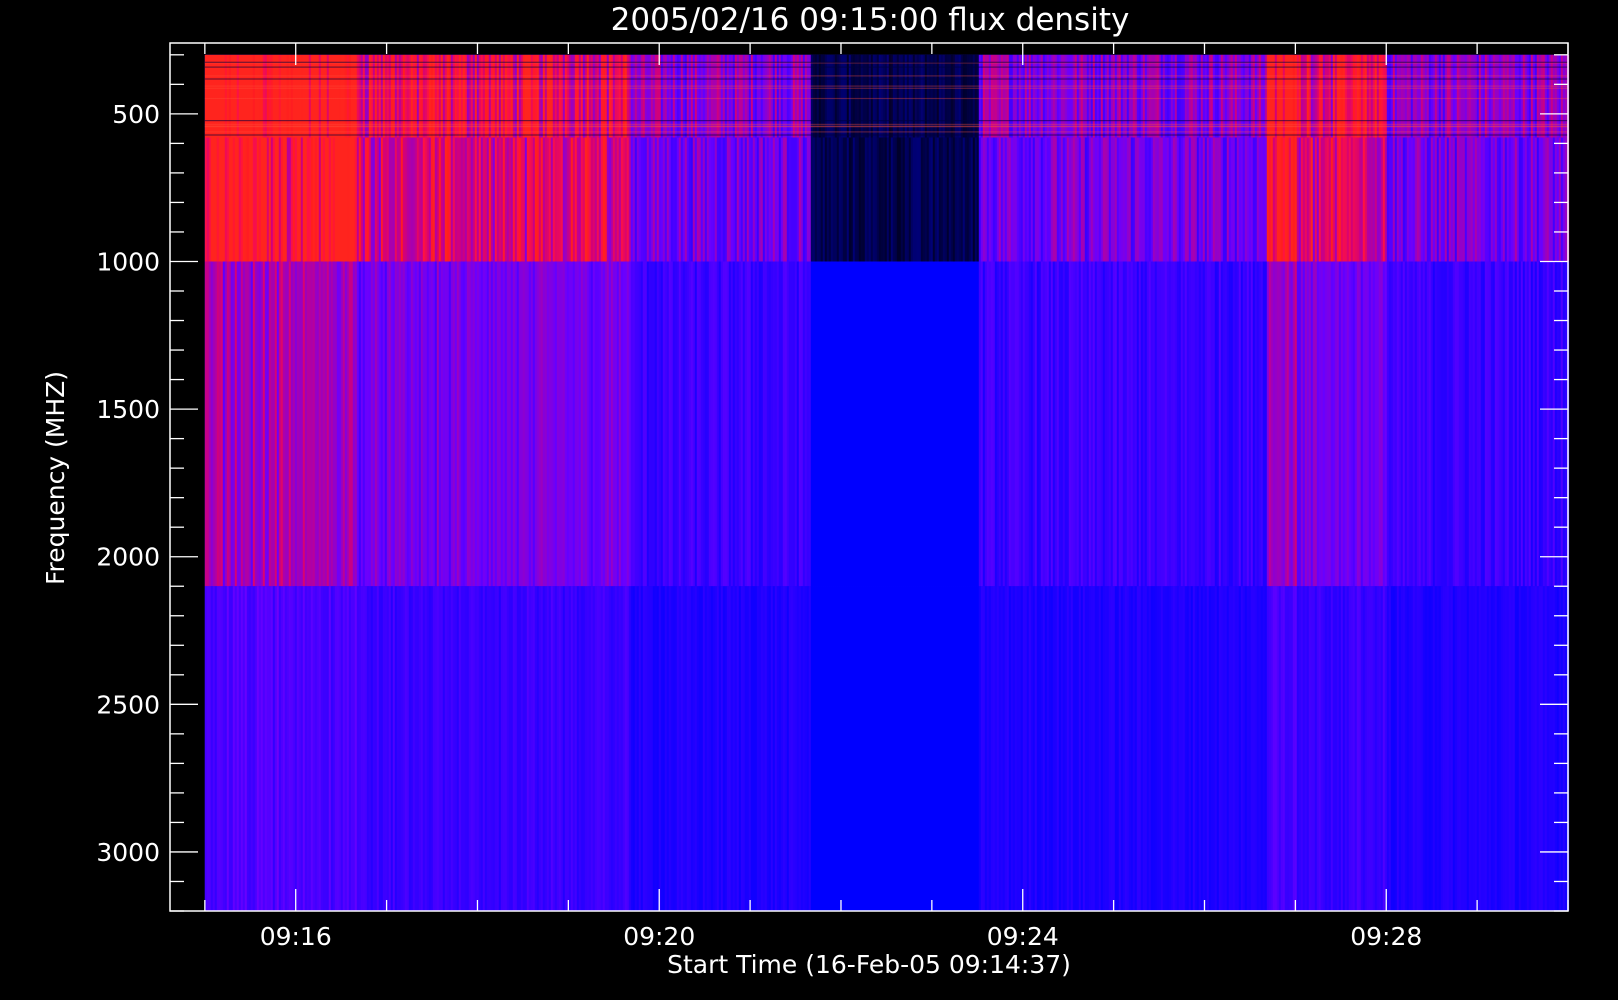  I want to click on y-tick-label: 2500, so click(128, 704).